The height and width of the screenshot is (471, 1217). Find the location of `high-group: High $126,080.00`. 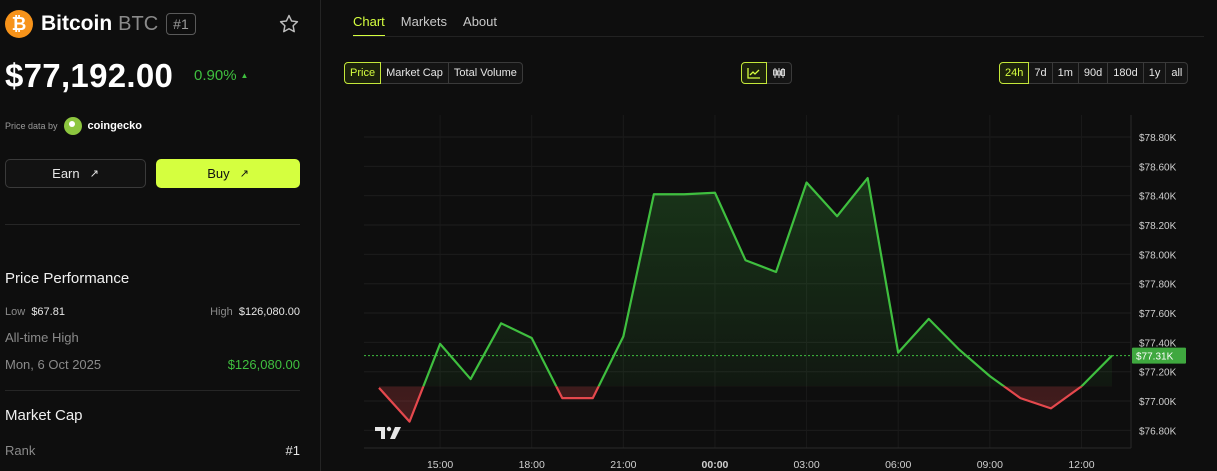

high-group: High $126,080.00 is located at coordinates (255, 312).